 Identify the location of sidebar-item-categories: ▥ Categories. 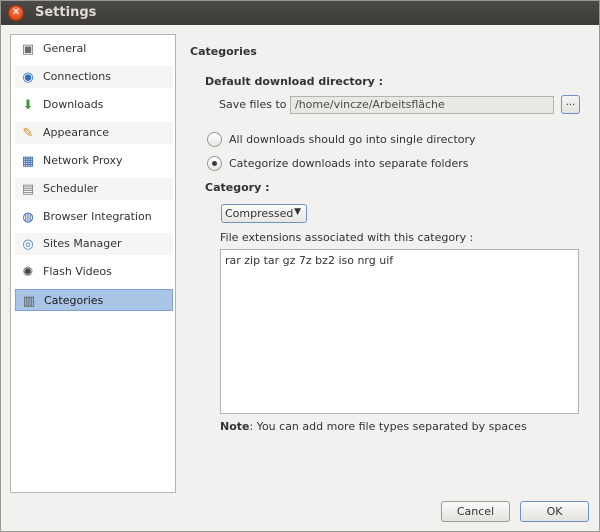
(94, 300).